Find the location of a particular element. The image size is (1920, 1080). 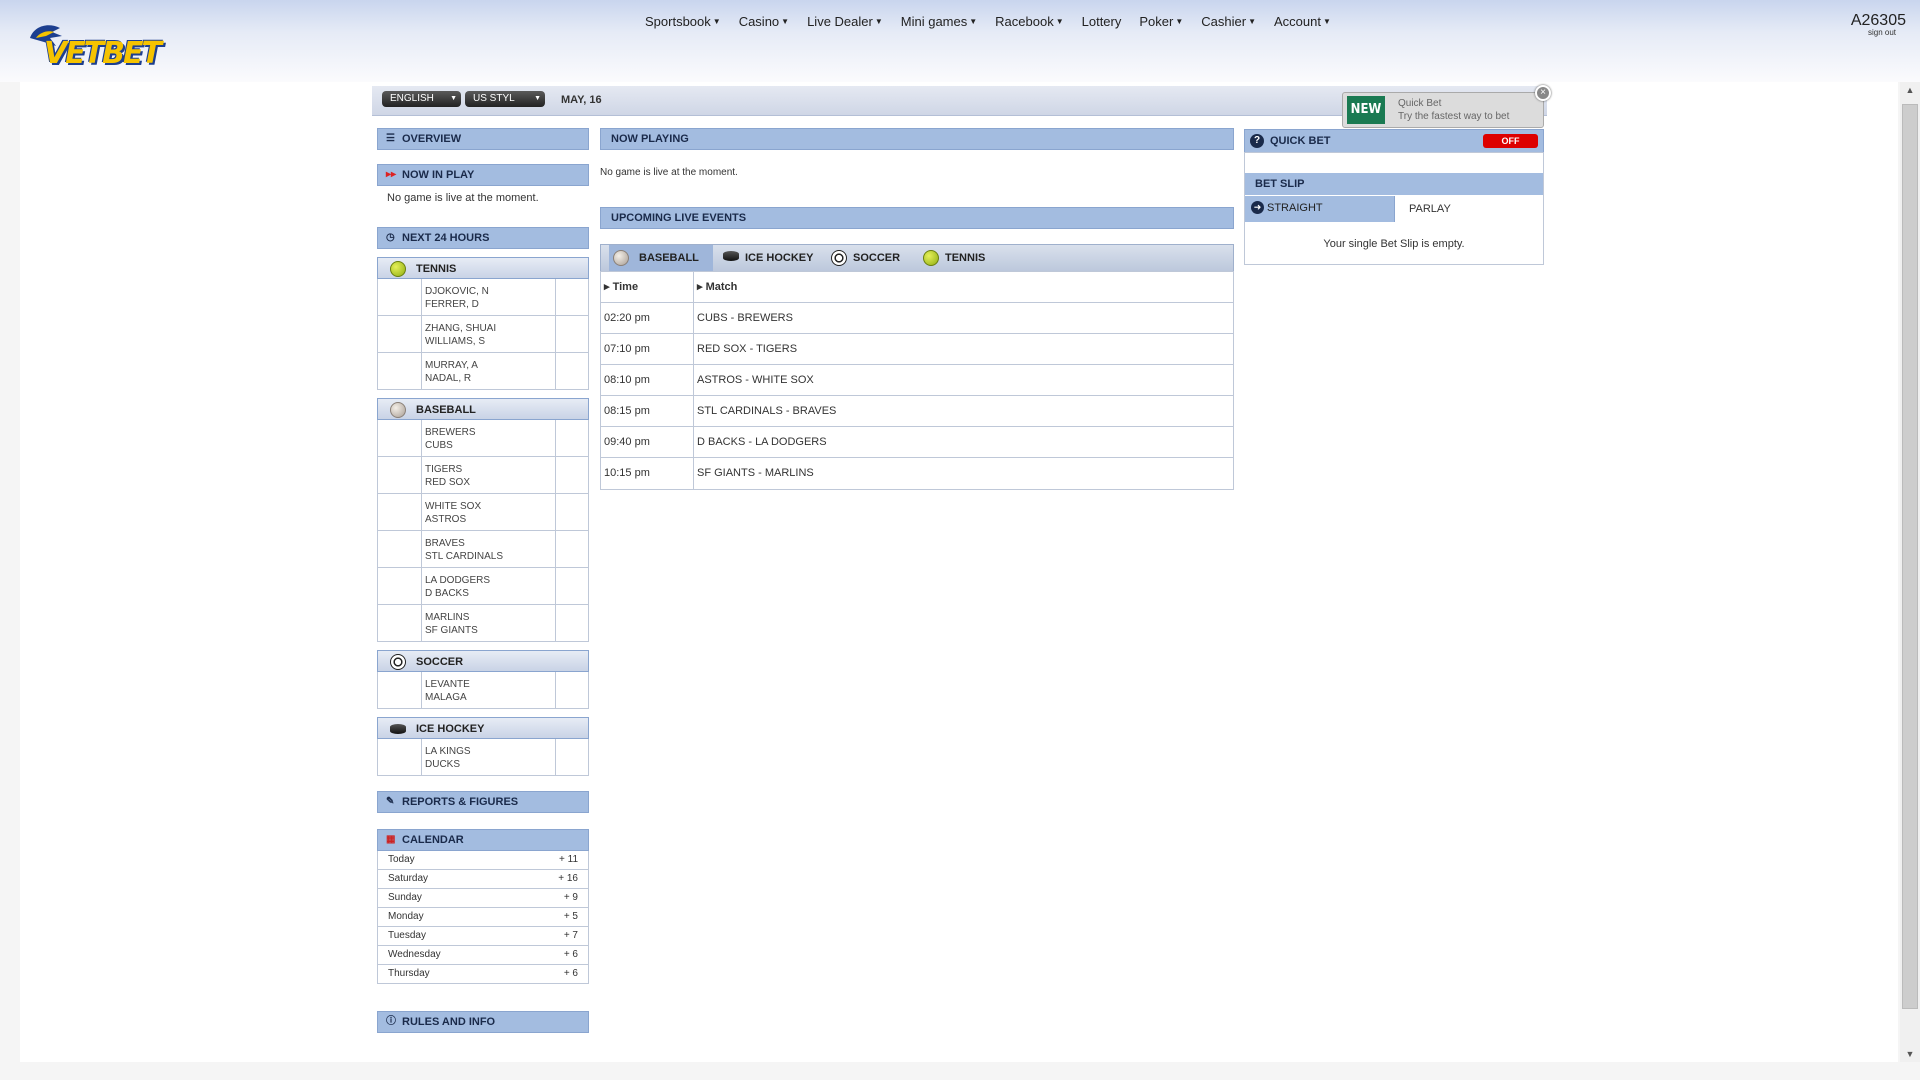

tennis-ball-icon is located at coordinates (398, 269).